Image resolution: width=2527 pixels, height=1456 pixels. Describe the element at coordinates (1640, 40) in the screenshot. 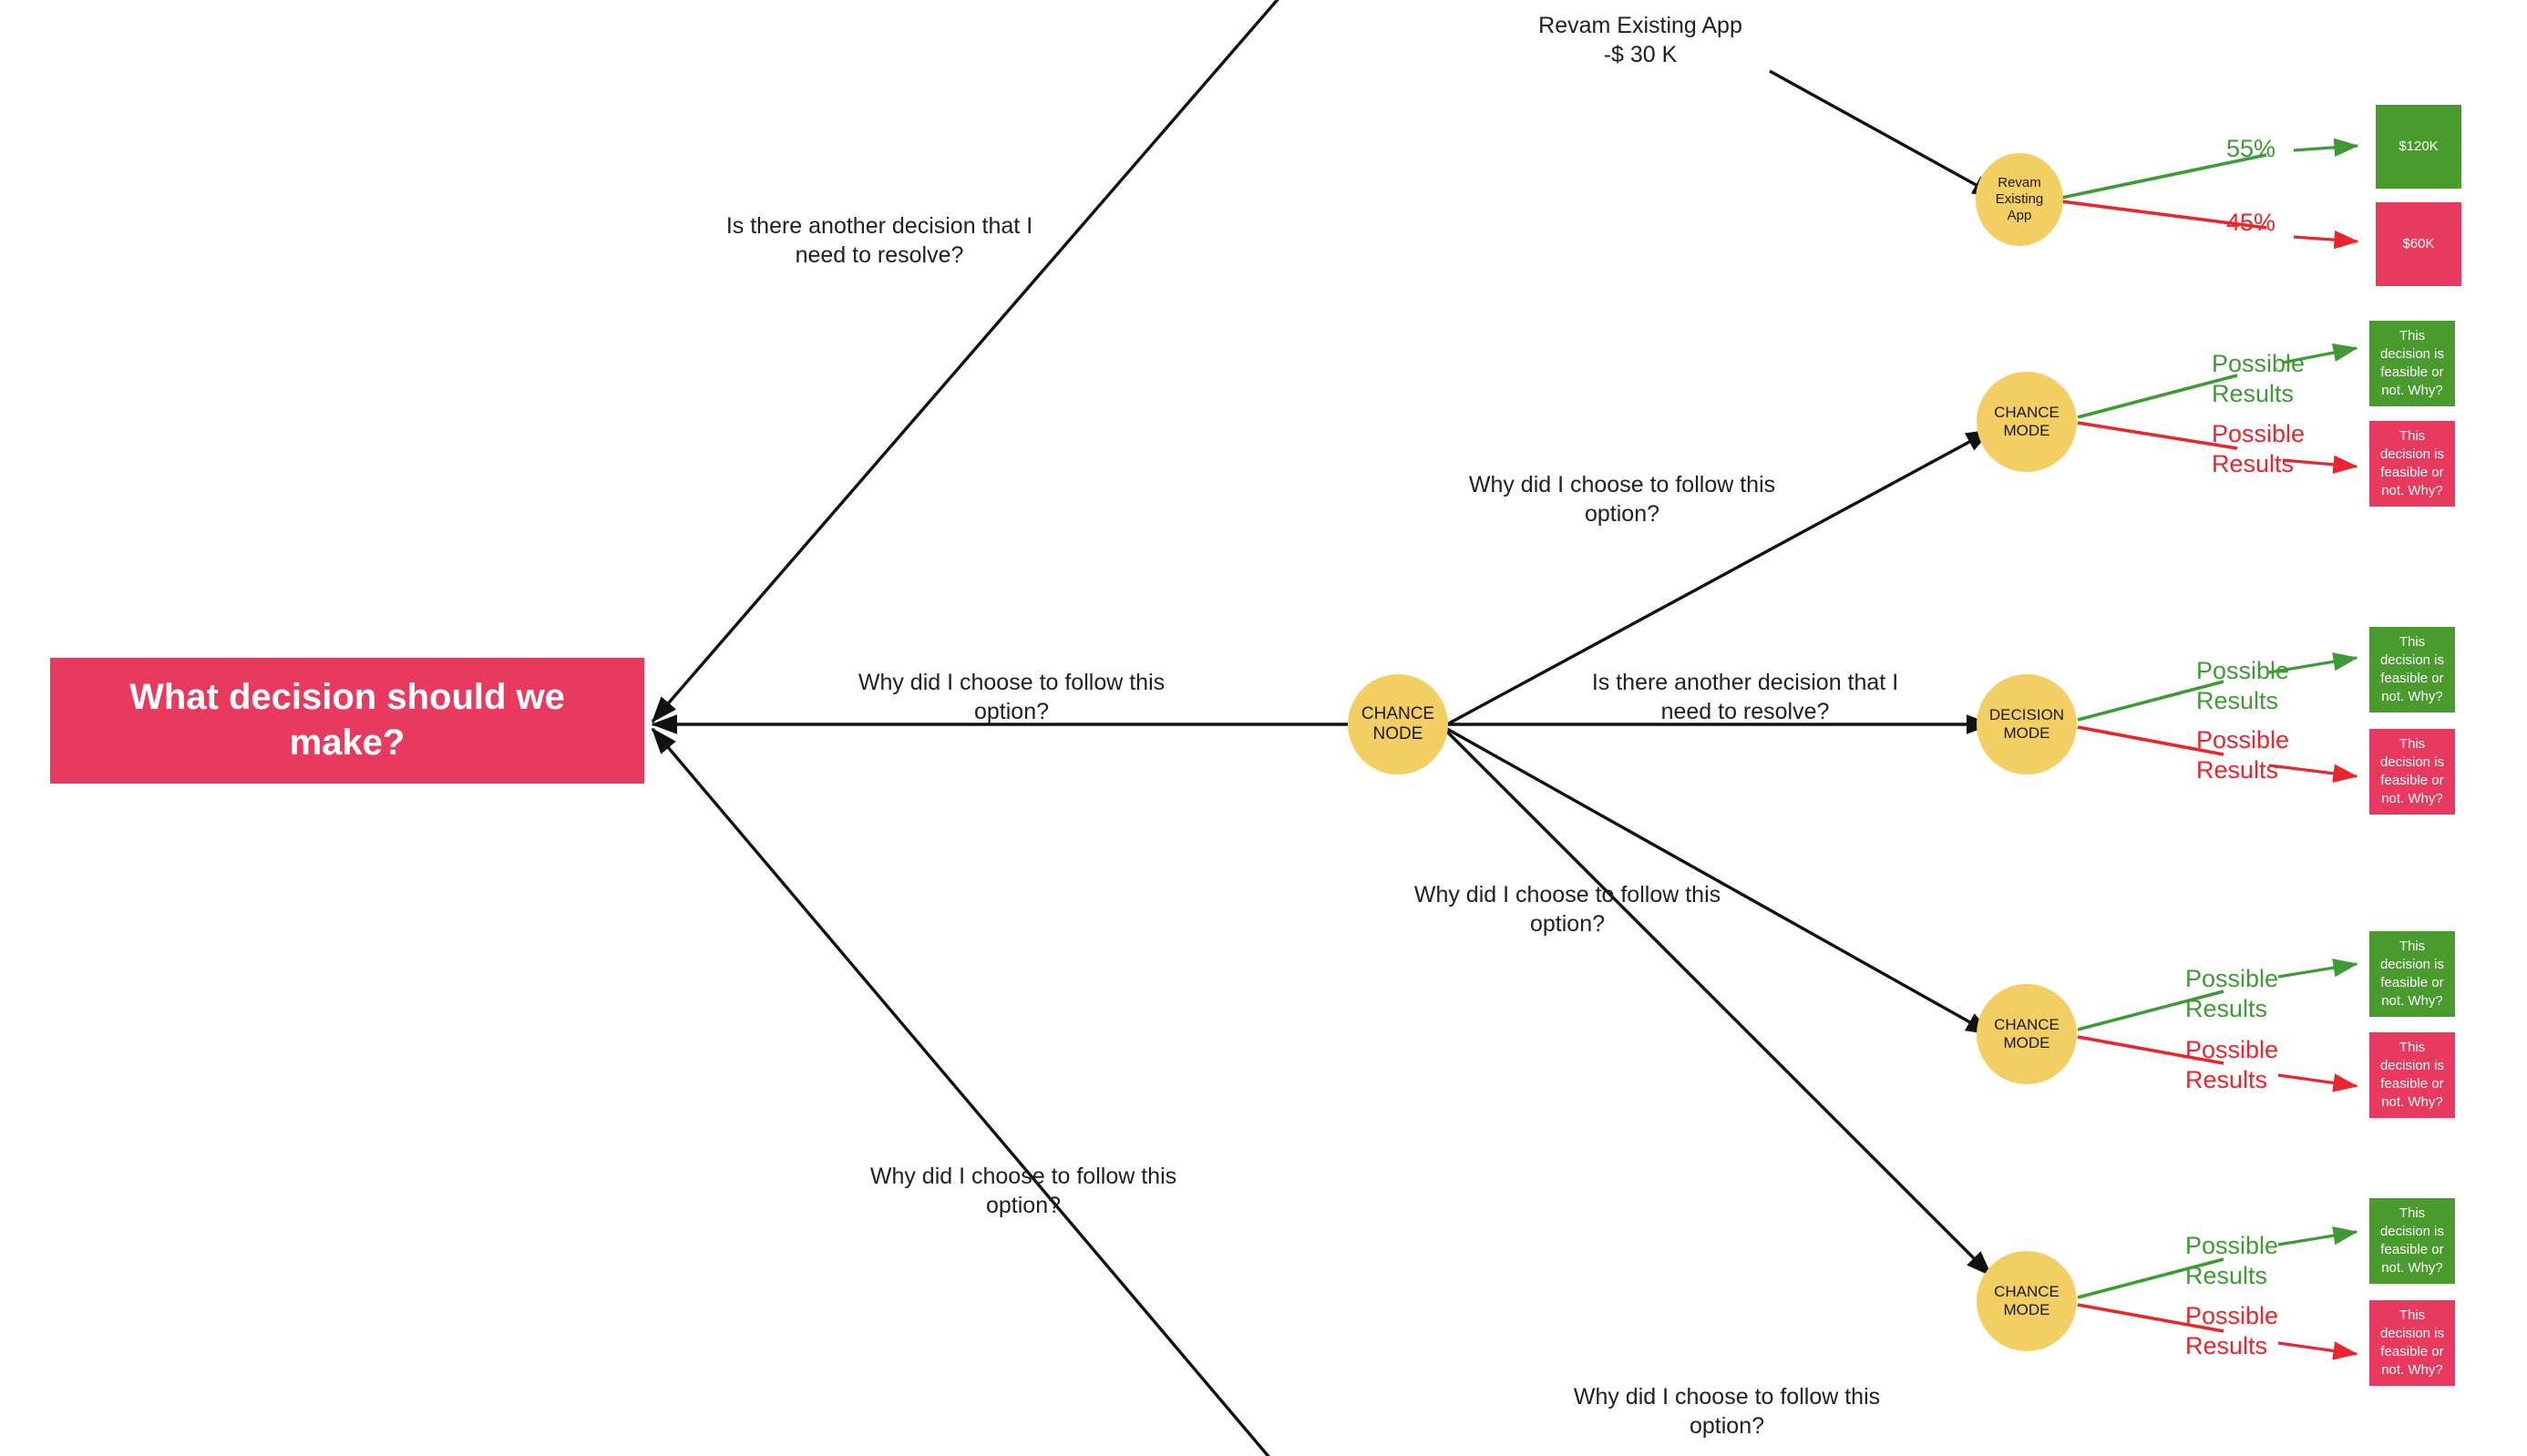

I see `edge-label-revamp-cost: Revam Existing App -$ 30 K` at that location.